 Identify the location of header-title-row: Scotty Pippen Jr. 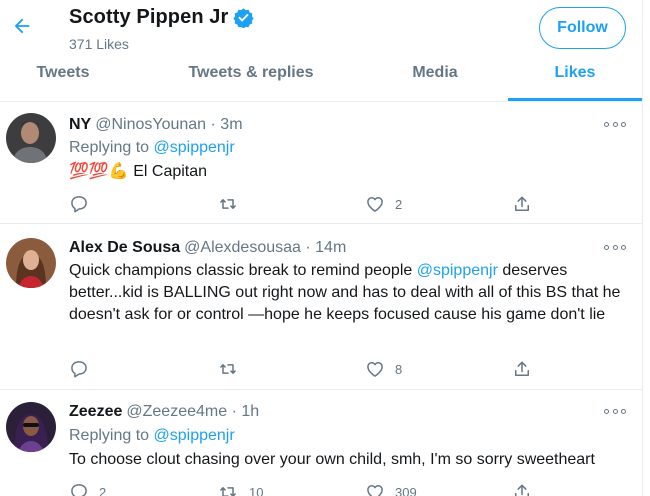
(162, 17).